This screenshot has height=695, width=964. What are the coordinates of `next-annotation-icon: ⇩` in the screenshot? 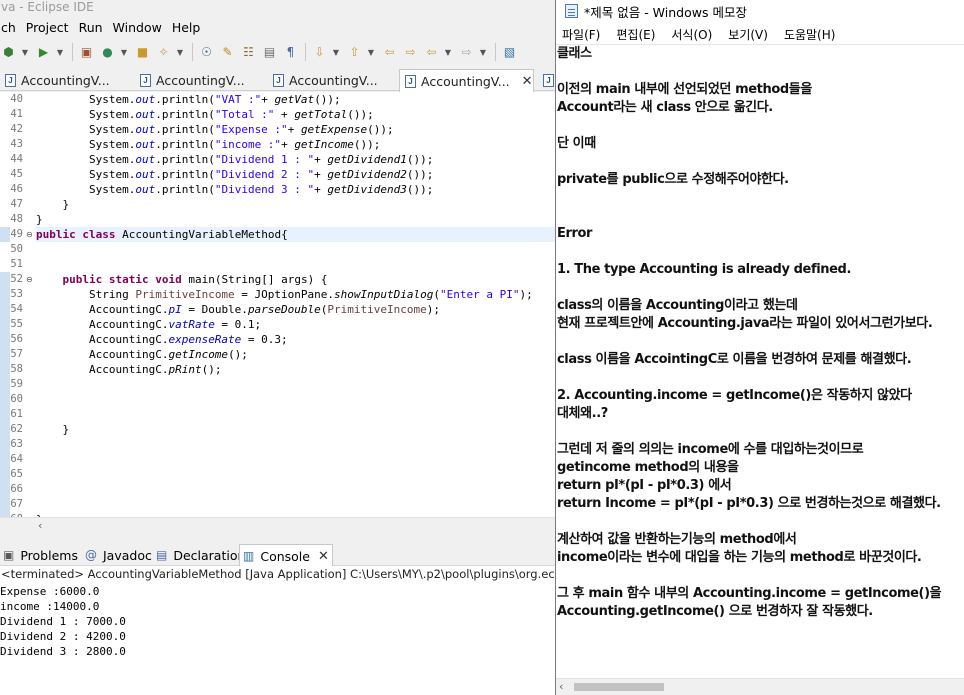 It's located at (319, 52).